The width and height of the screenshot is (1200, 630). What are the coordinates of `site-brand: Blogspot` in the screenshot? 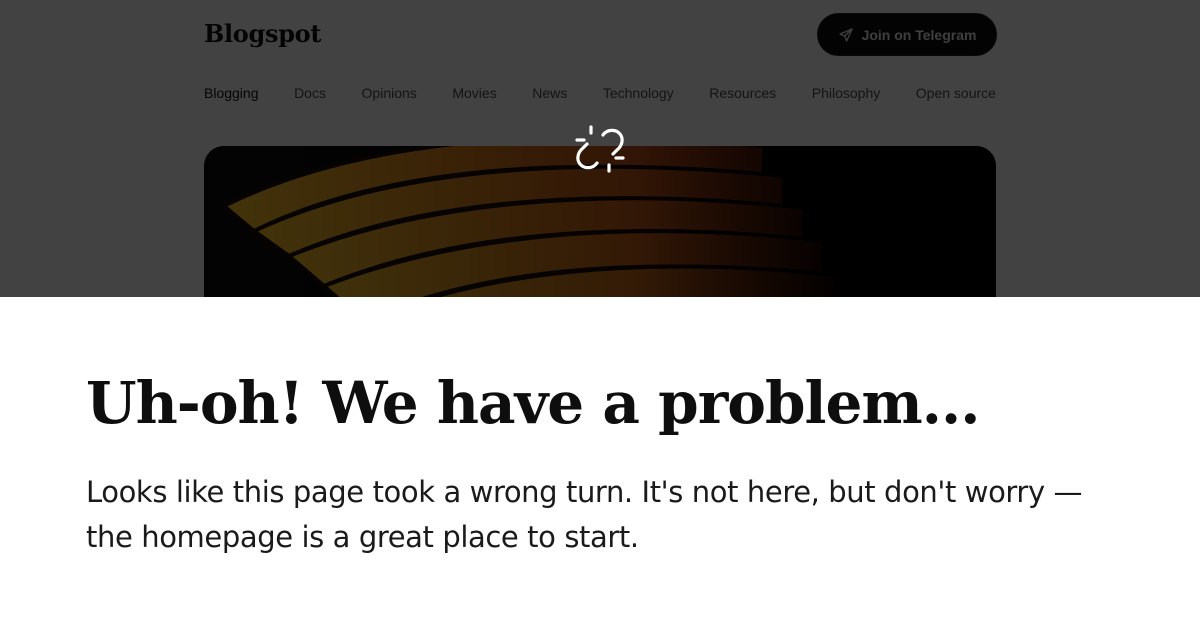 It's located at (262, 33).